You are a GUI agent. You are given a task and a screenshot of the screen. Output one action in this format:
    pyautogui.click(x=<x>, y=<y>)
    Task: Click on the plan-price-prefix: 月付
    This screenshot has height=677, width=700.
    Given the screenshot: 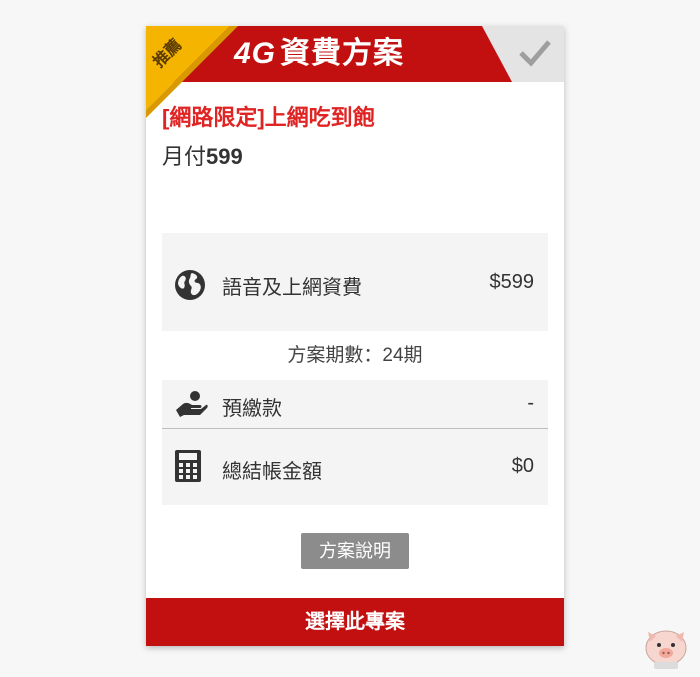 What is the action you would take?
    pyautogui.click(x=184, y=156)
    